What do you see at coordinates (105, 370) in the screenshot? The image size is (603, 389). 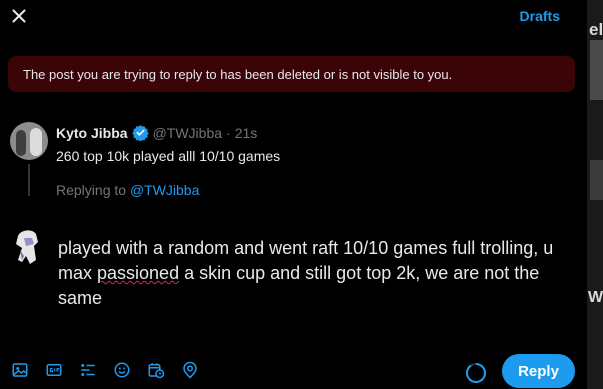 I see `compose-toolbar` at bounding box center [105, 370].